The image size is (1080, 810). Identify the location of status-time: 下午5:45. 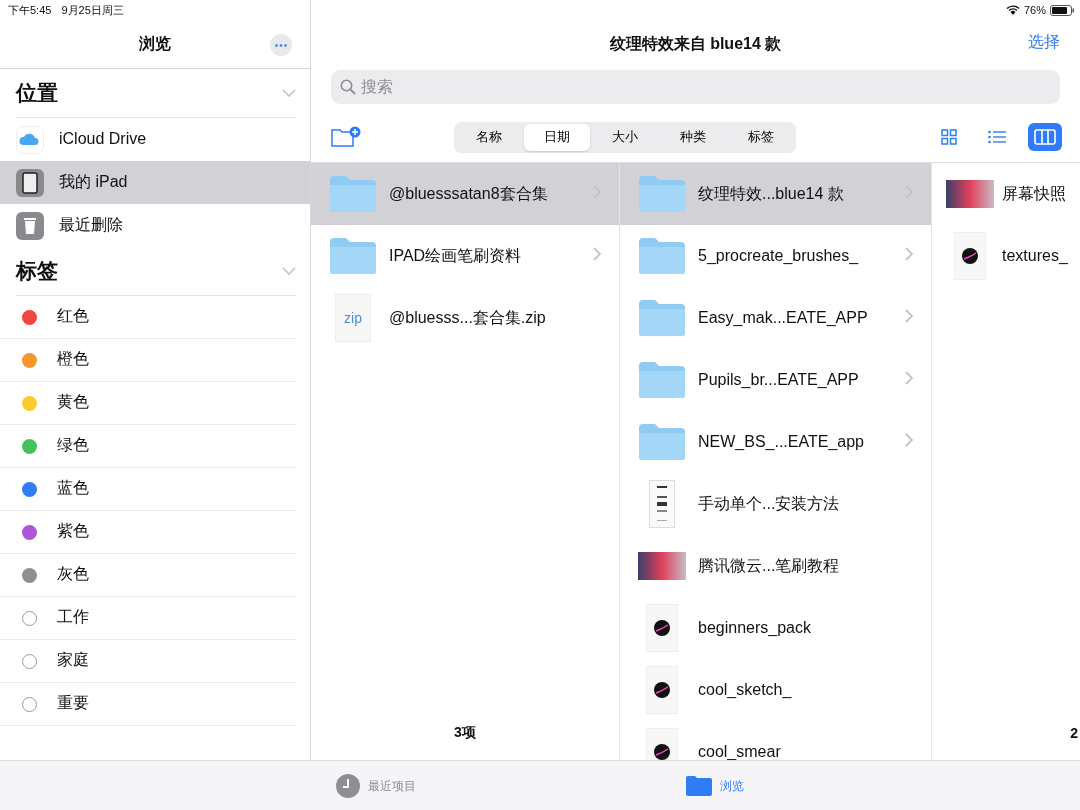
(30, 10).